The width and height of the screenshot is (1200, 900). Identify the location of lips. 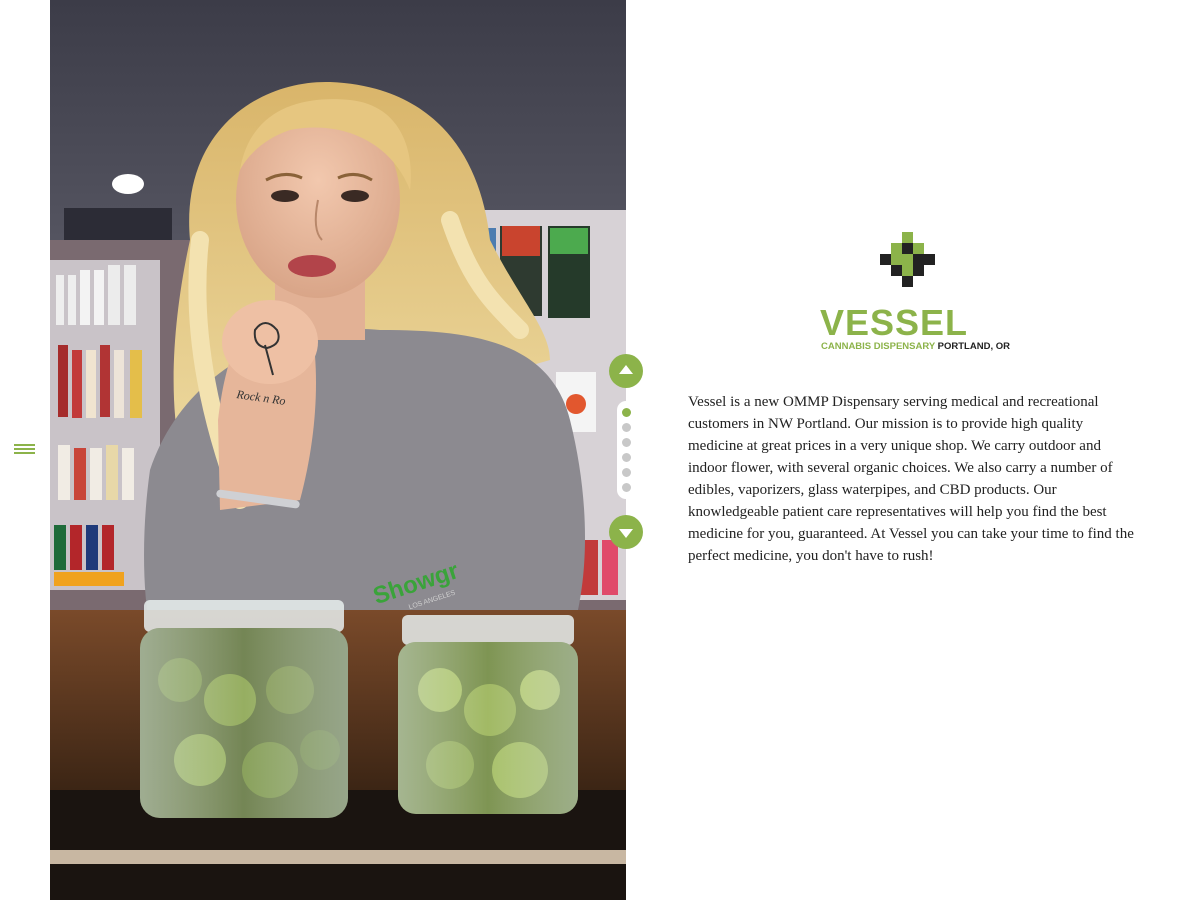
(312, 266).